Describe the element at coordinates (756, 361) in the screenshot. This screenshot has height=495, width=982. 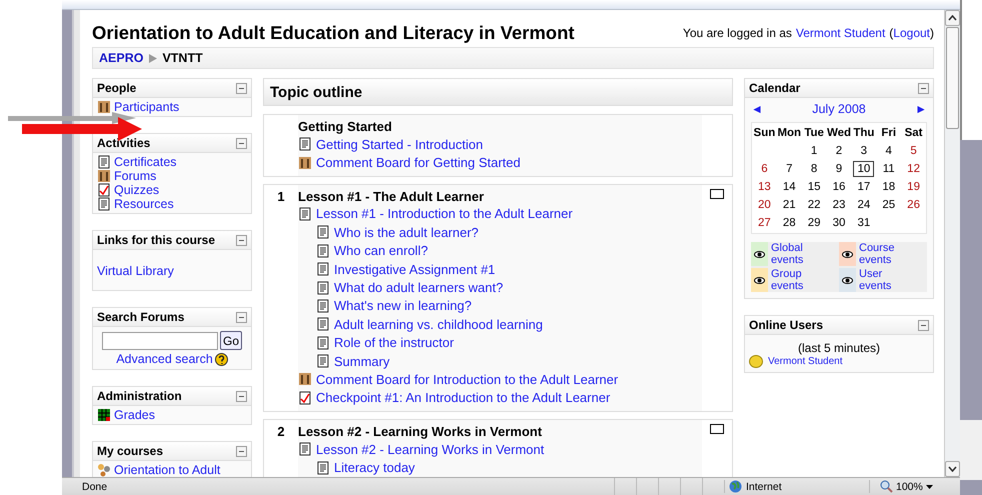
I see `user-icon` at that location.